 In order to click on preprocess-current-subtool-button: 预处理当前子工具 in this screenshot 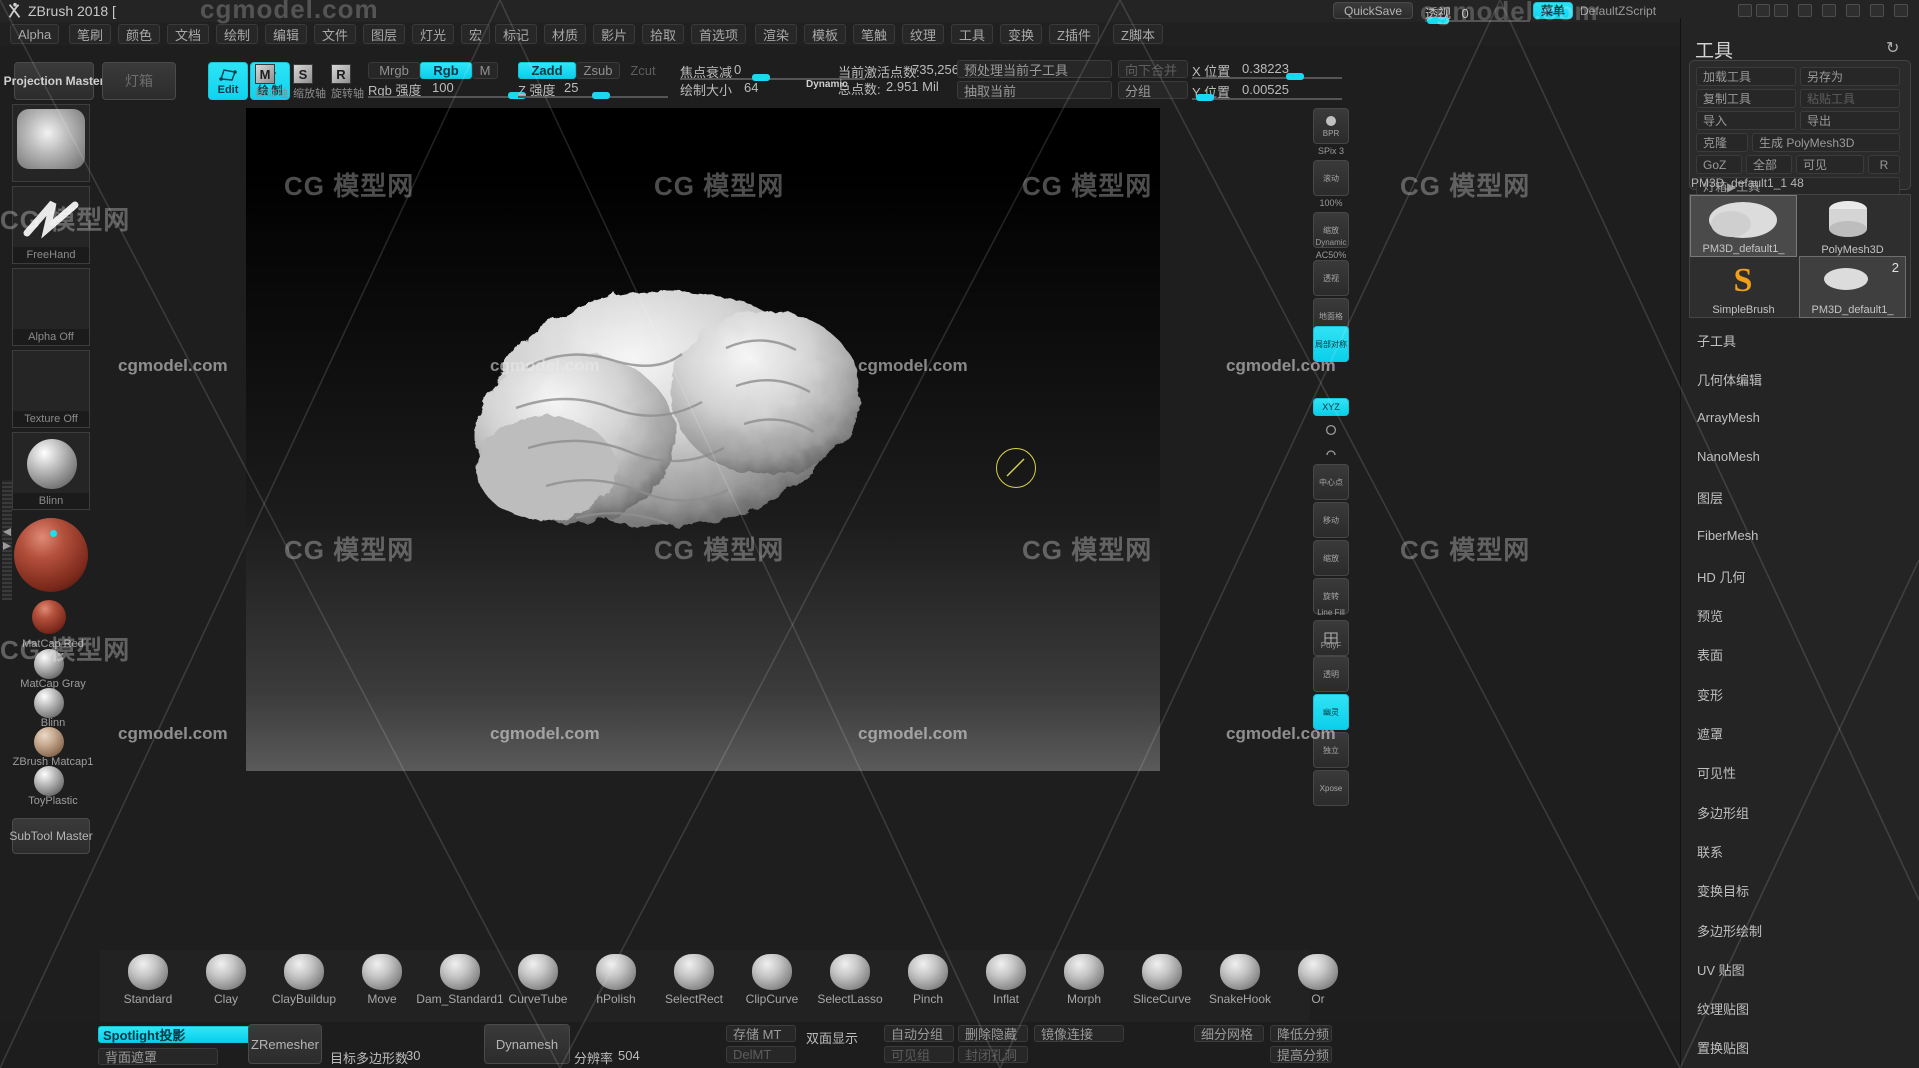, I will do `click(1034, 69)`.